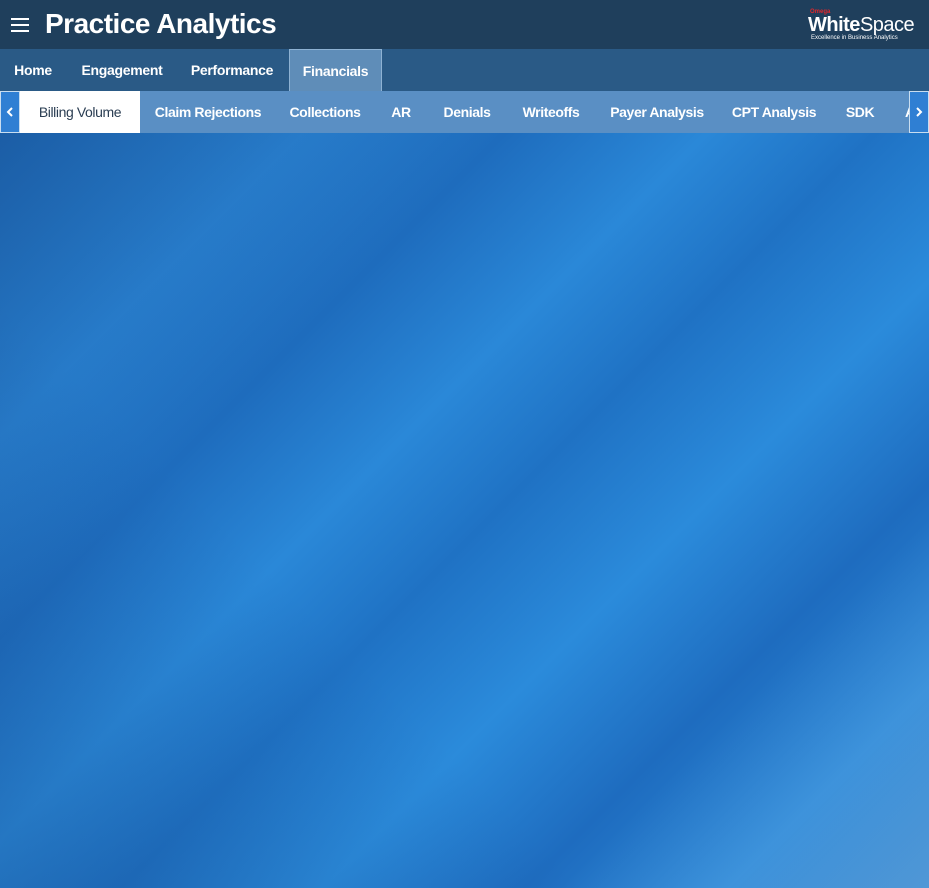 This screenshot has height=888, width=929. I want to click on tab-home: Home, so click(33, 70).